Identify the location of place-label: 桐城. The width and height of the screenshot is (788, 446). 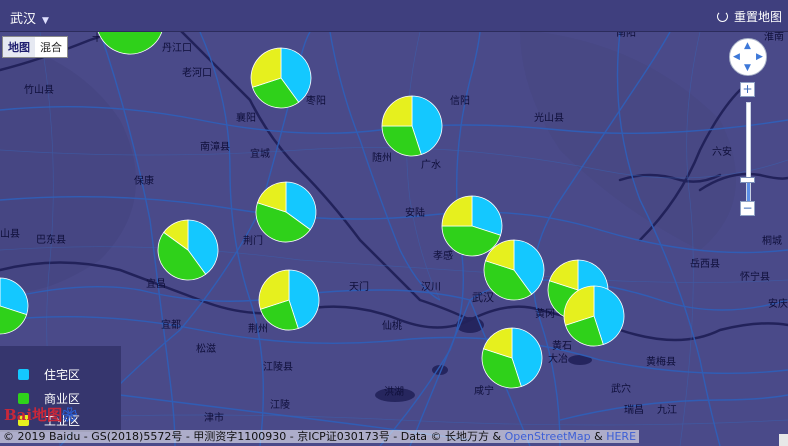
(772, 240).